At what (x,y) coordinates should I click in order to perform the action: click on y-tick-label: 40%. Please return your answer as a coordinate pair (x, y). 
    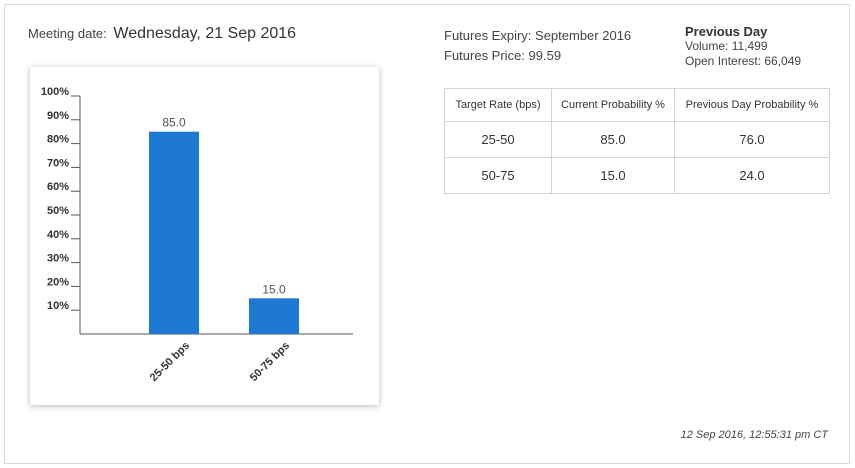
    Looking at the image, I should click on (58, 235).